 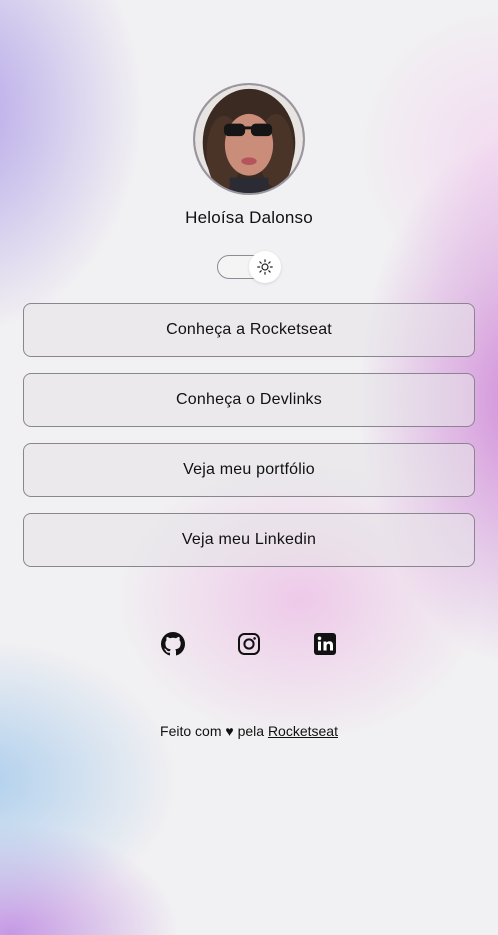 I want to click on profile-name: Heloísa Dalonso, so click(x=249, y=217).